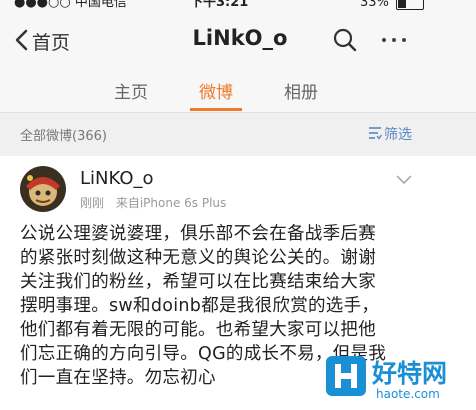 Image resolution: width=476 pixels, height=410 pixels. I want to click on post-text-line: 的紧张时刻做这种无意义的舆论公关的。谢谢, so click(198, 258).